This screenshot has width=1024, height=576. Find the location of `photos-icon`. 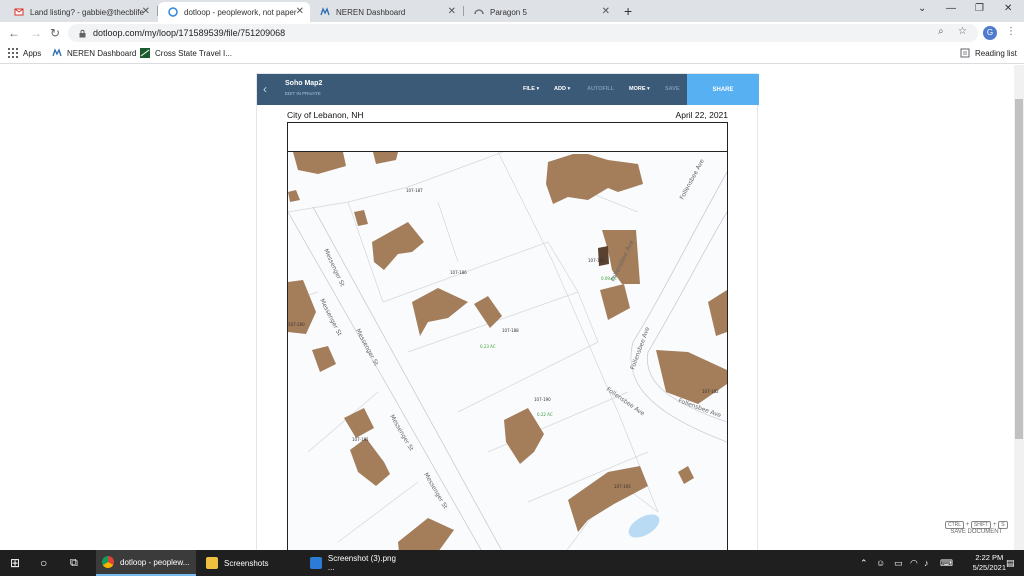

photos-icon is located at coordinates (316, 563).